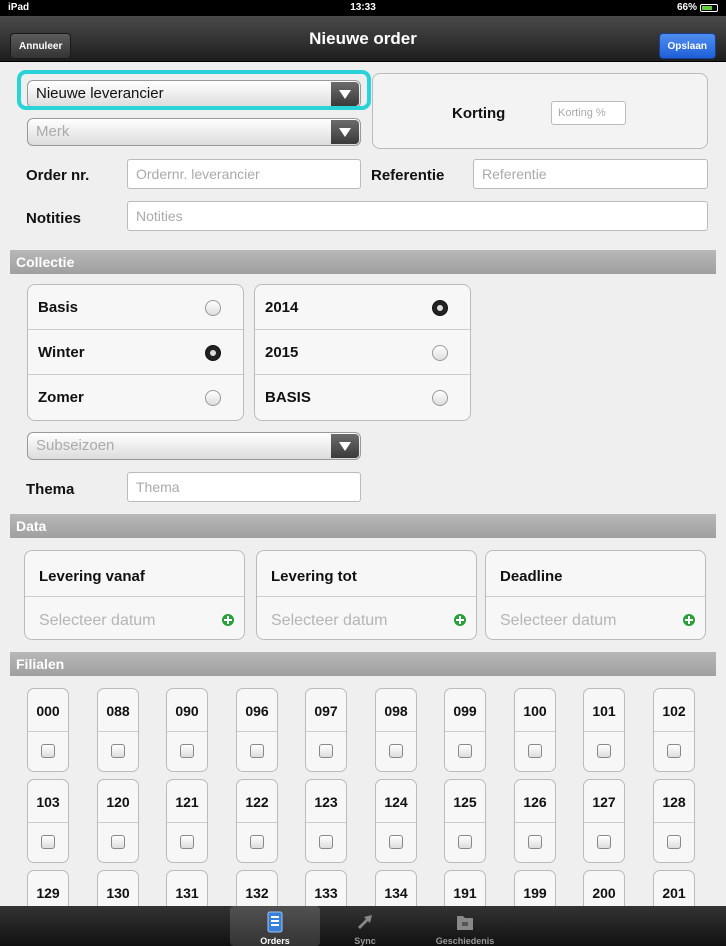 Image resolution: width=726 pixels, height=946 pixels. Describe the element at coordinates (465, 730) in the screenshot. I see `filiaal-099: 099` at that location.